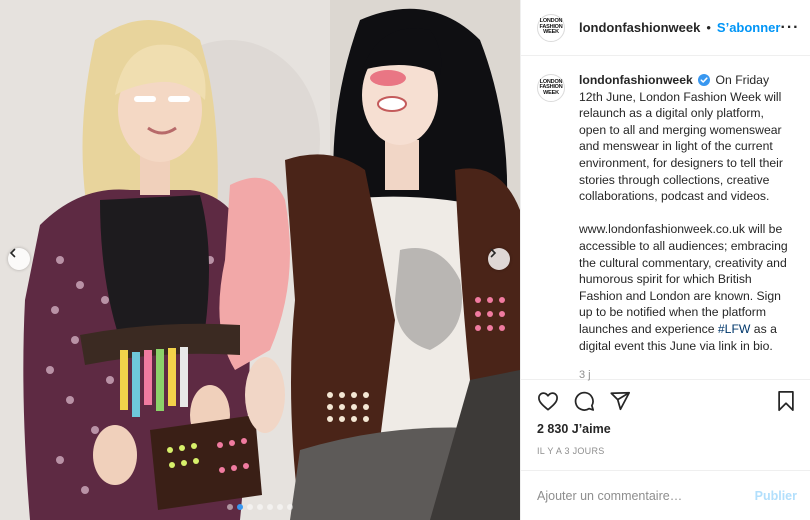  I want to click on account-avatar: LONDON FASHION WEEK, so click(551, 27).